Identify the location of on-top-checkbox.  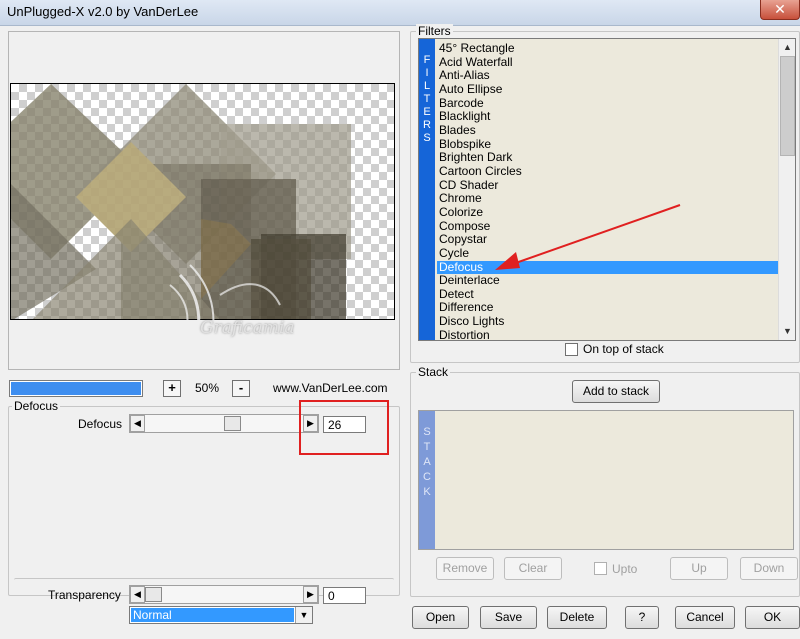
(571, 349).